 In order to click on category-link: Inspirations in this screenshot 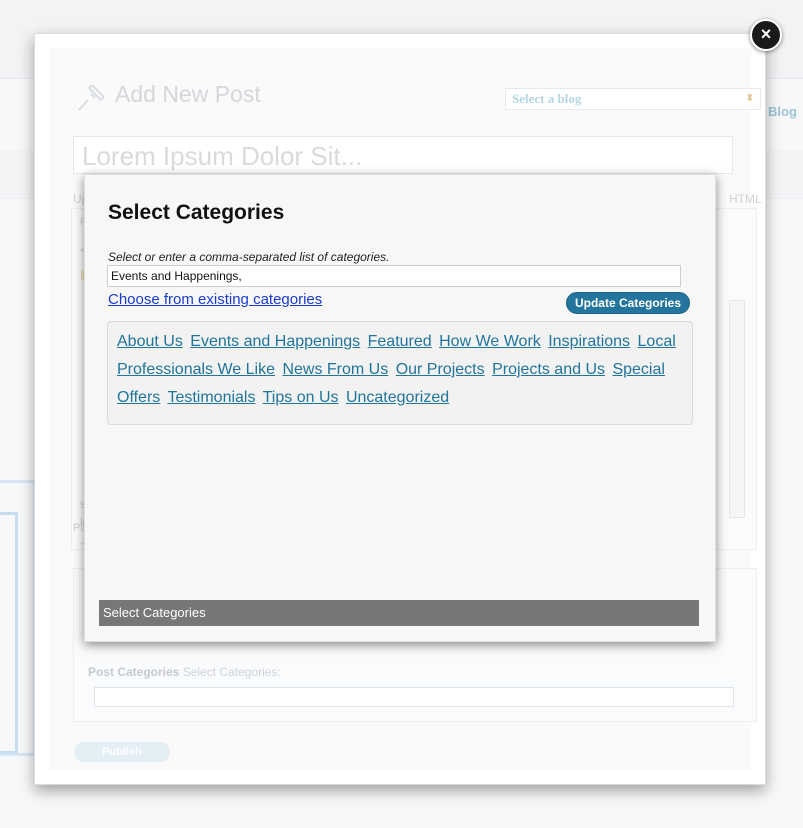, I will do `click(589, 341)`.